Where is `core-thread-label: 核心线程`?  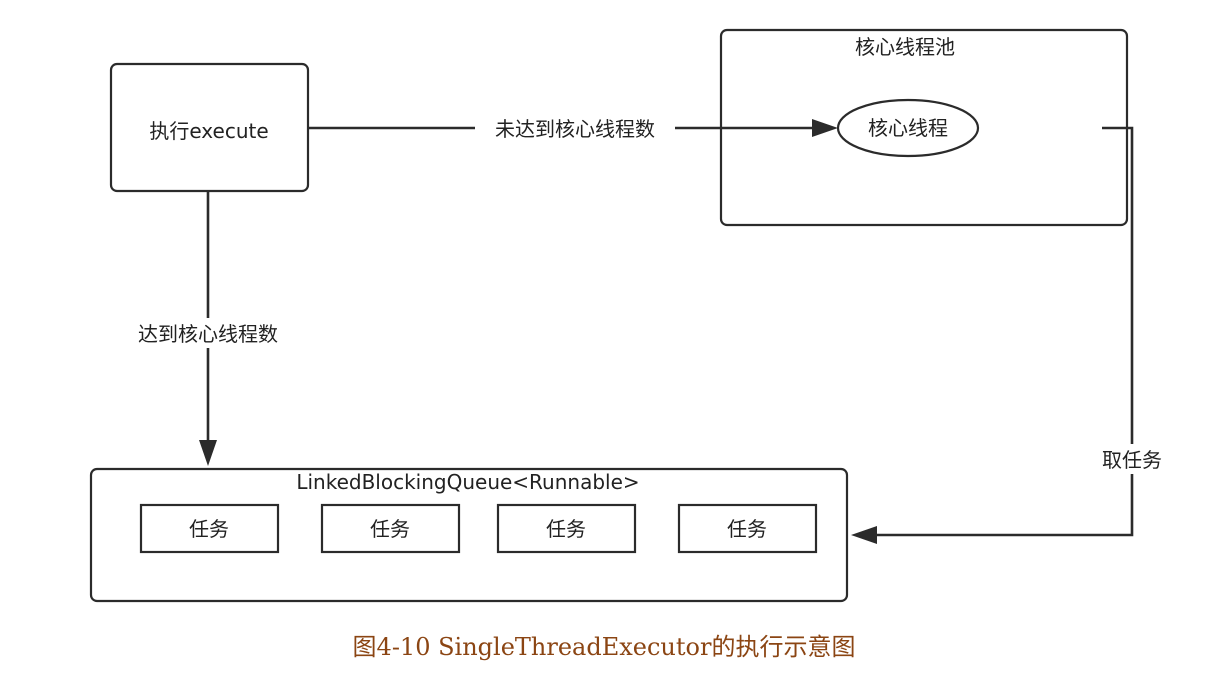 core-thread-label: 核心线程 is located at coordinates (908, 128).